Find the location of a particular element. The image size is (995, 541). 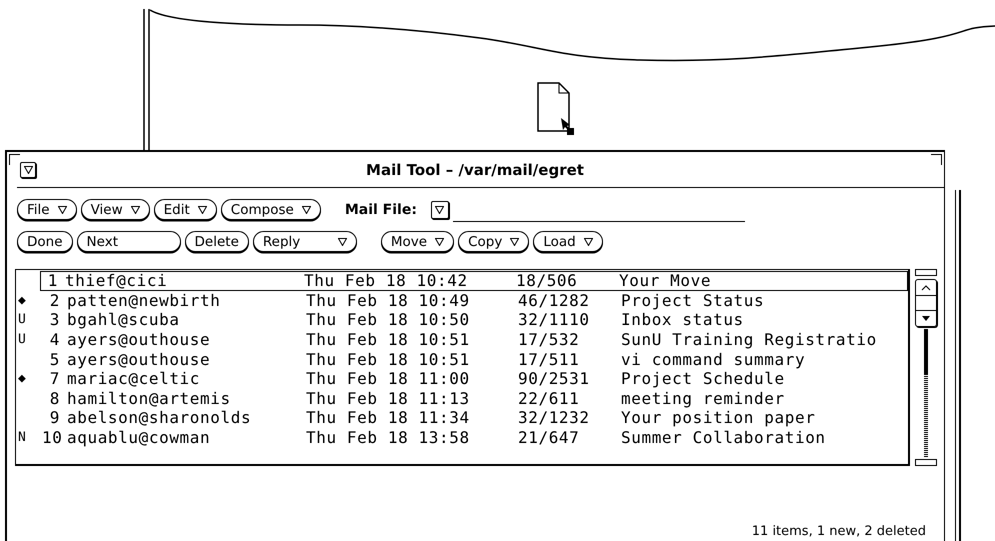

message-sender: patten@newbirth is located at coordinates (144, 300).